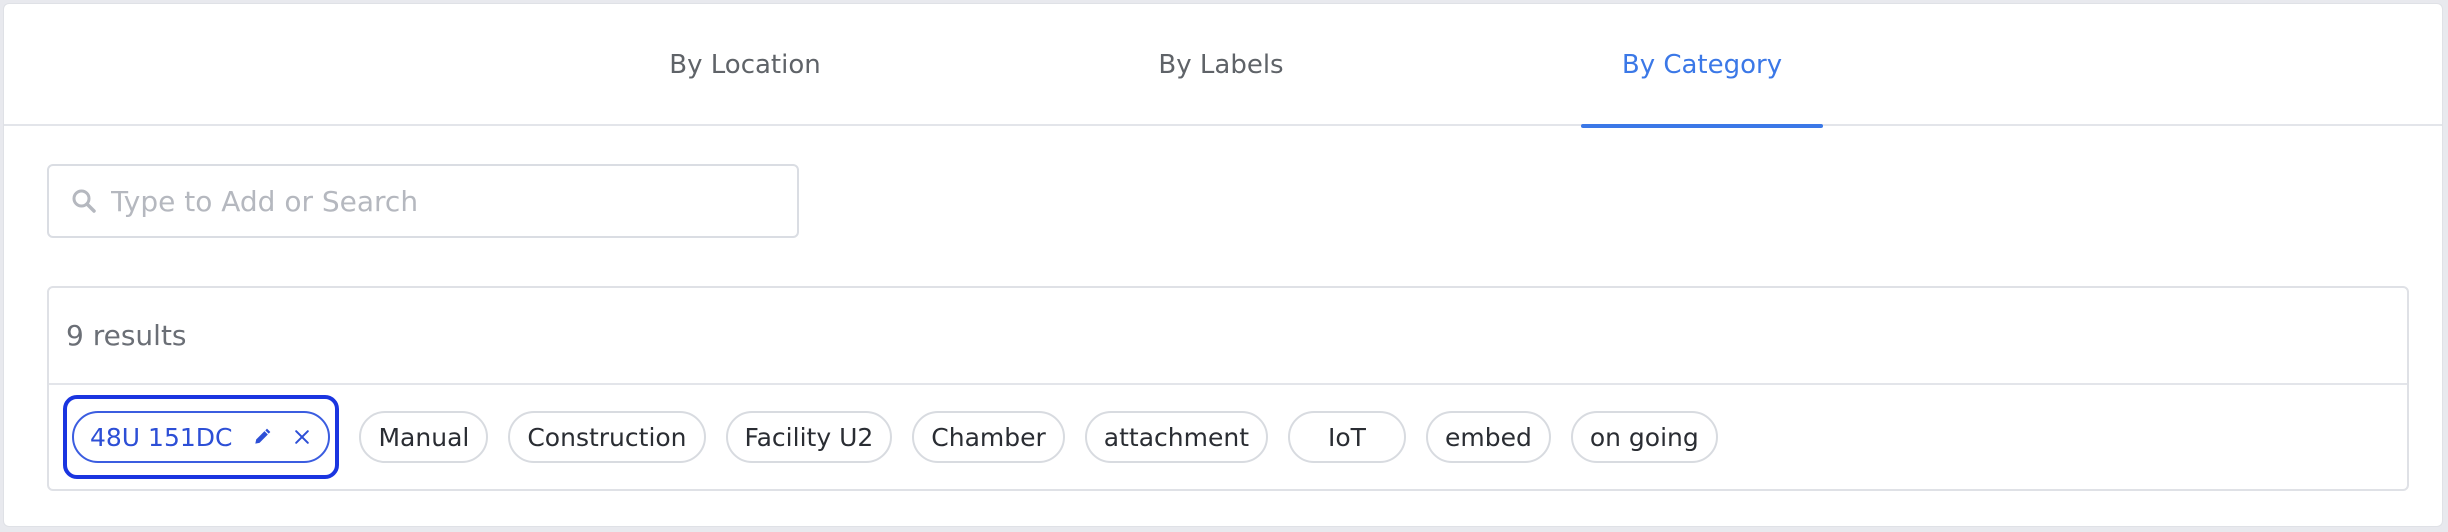  What do you see at coordinates (1228, 384) in the screenshot?
I see `results-divider` at bounding box center [1228, 384].